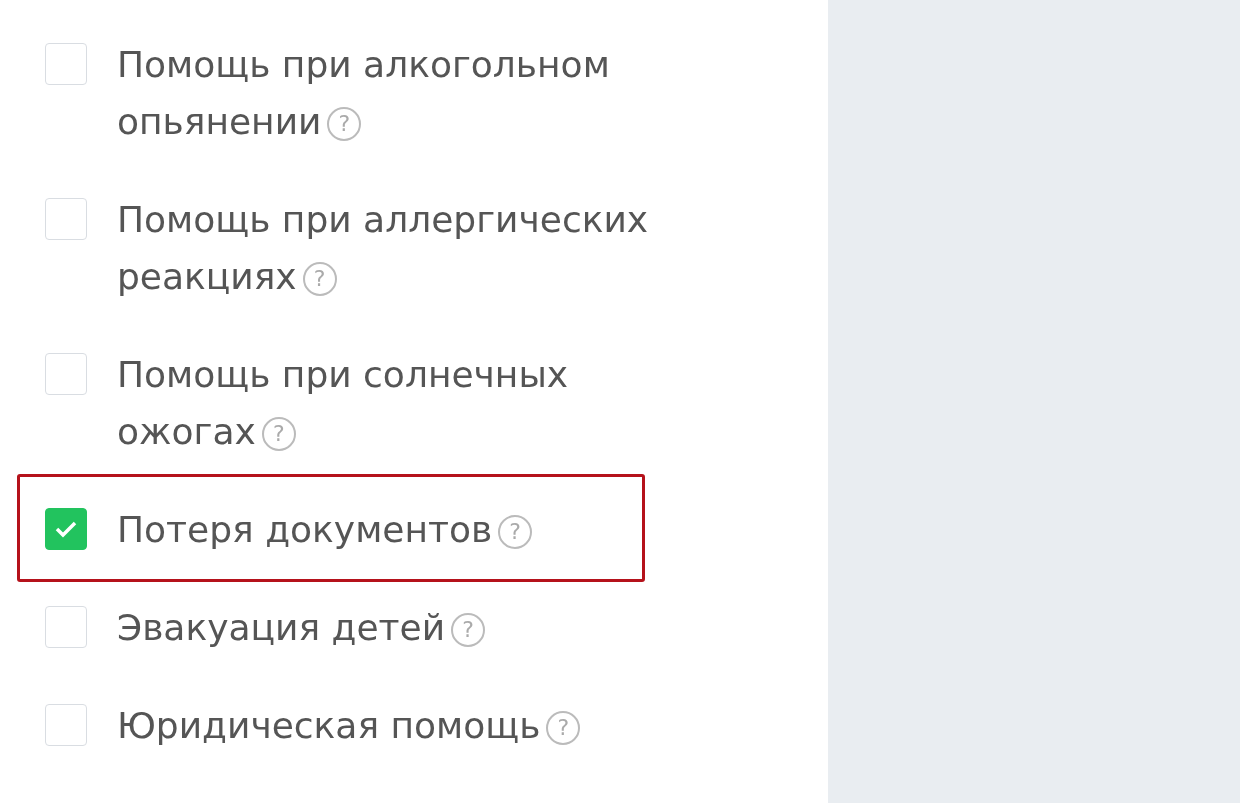 This screenshot has height=803, width=1240. I want to click on option-label: Помощь при аллергических реакциях ?, so click(407, 248).